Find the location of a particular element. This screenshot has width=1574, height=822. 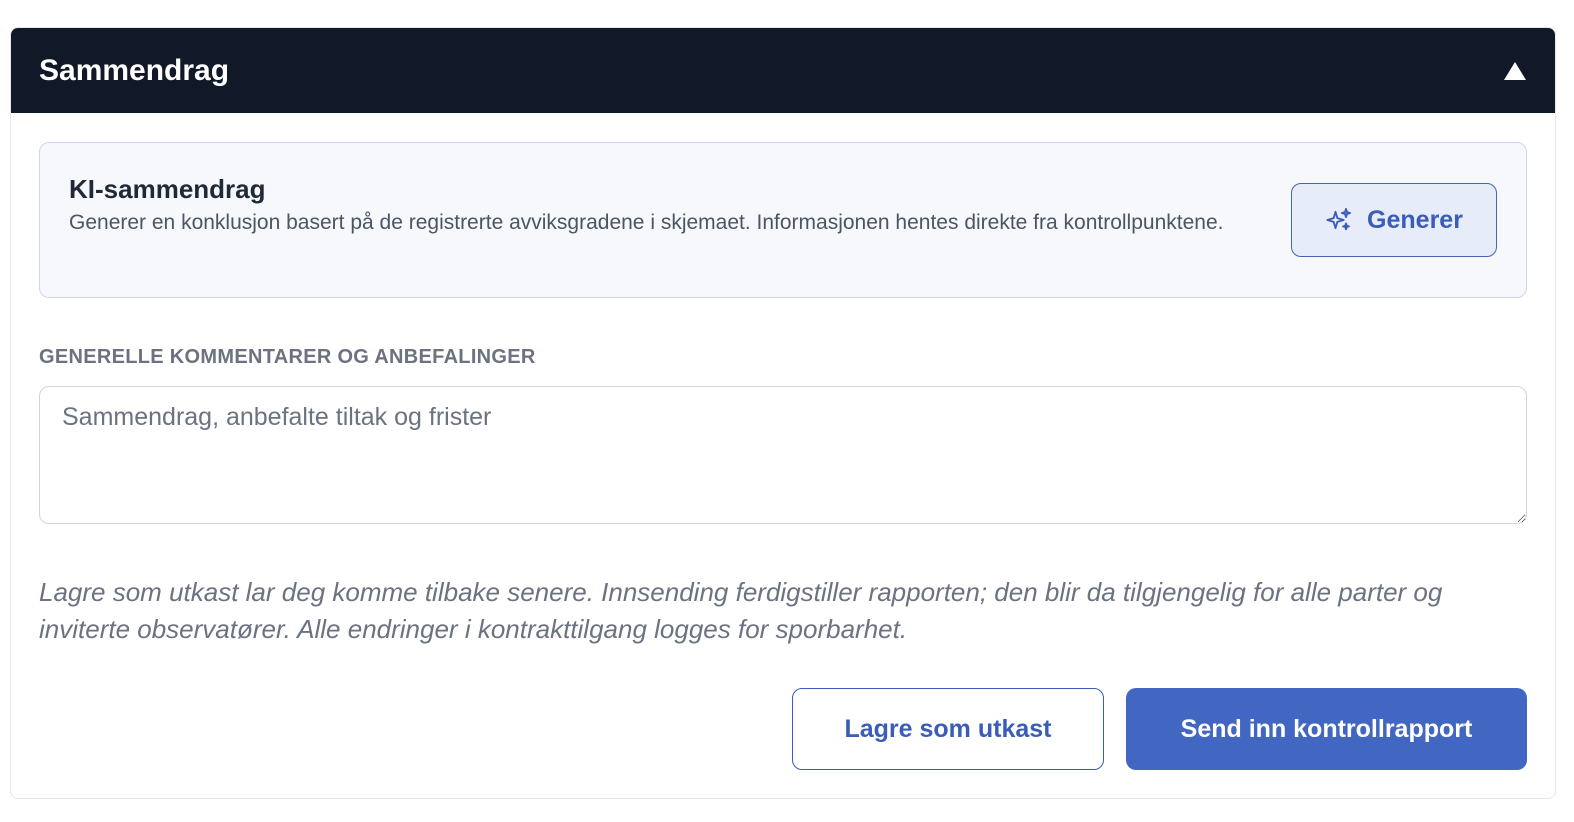

comments-label: GENERELLE KOMMENTARER OG ANBEFALINGER is located at coordinates (287, 357).